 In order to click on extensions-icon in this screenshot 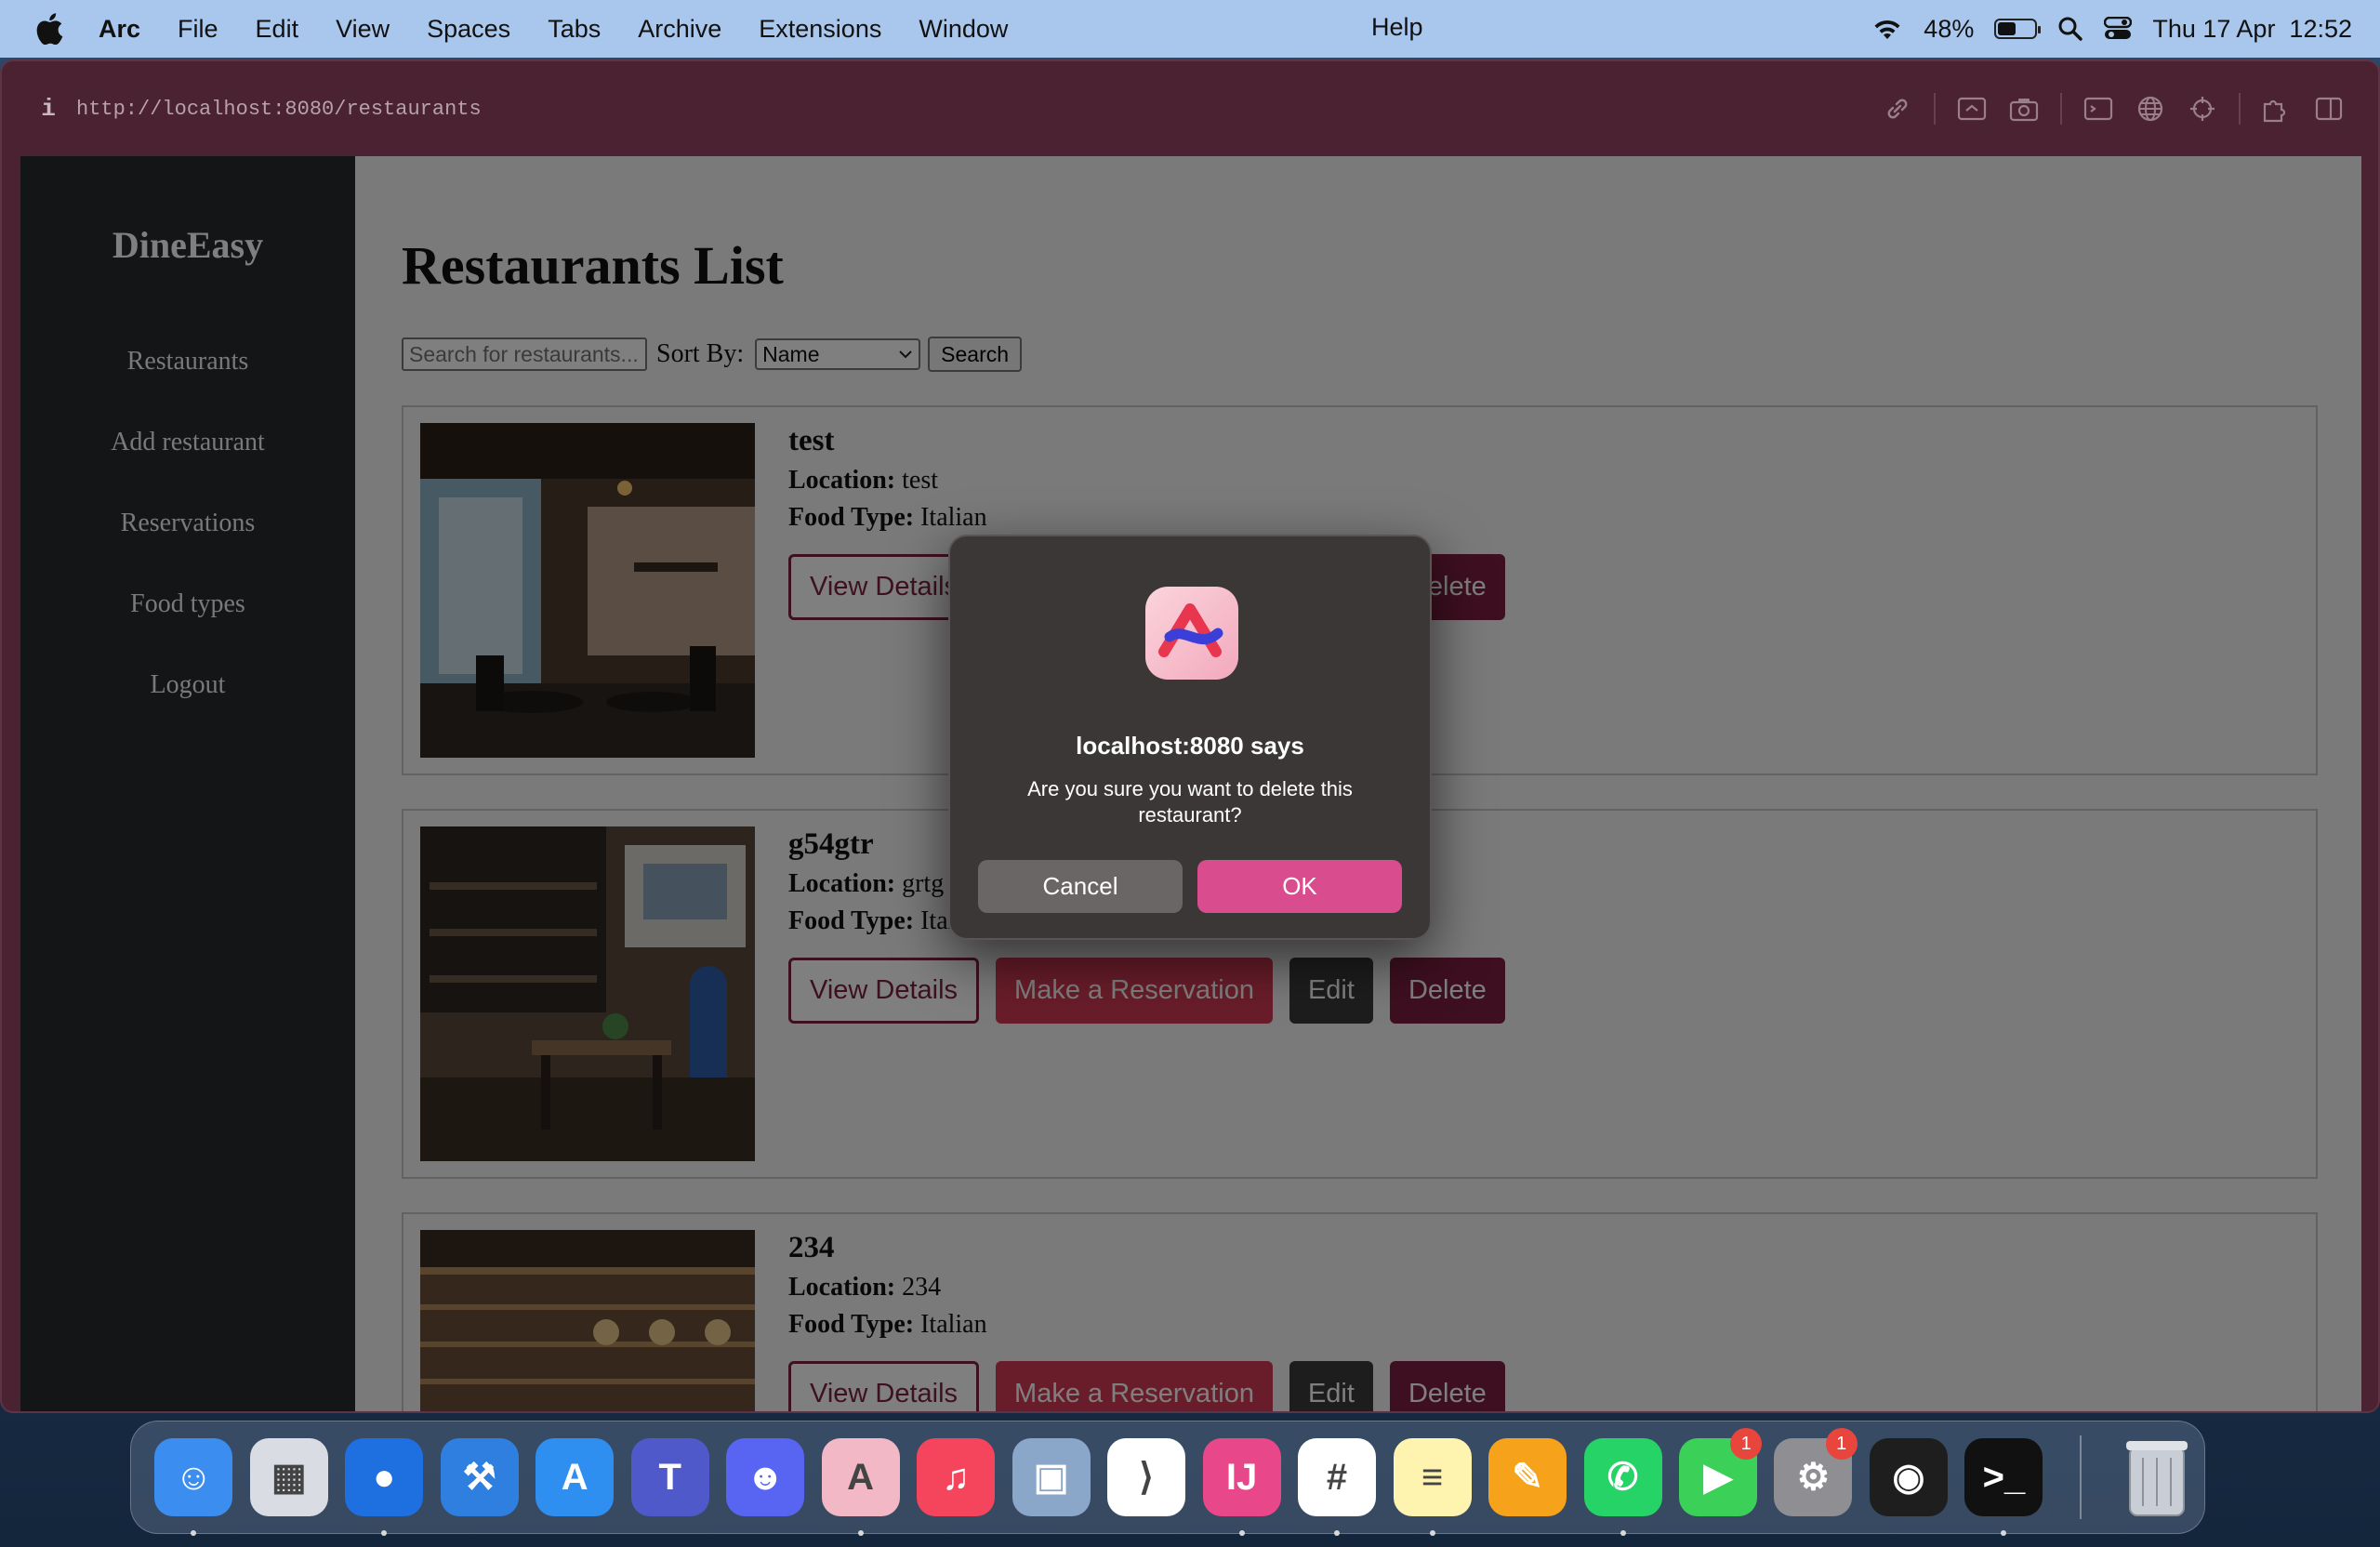, I will do `click(2277, 109)`.